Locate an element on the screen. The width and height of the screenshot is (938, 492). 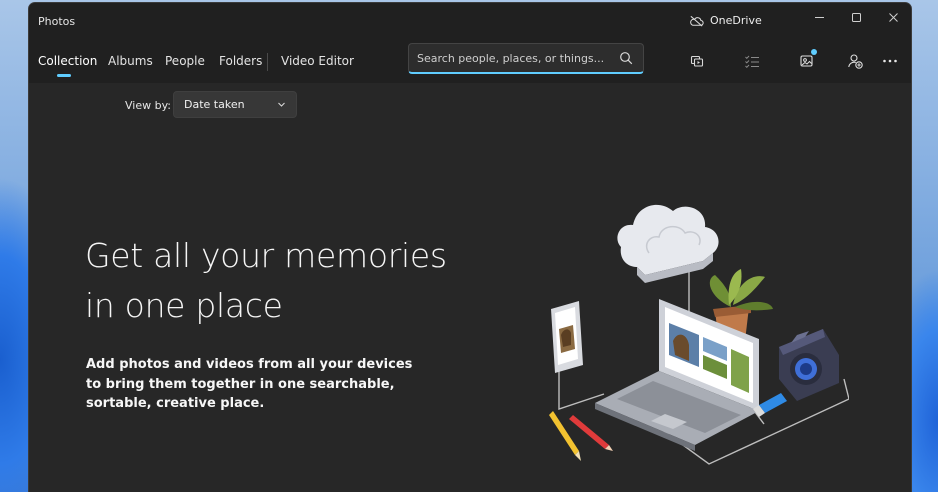
headline-line-1: Get all your memories is located at coordinates (266, 255).